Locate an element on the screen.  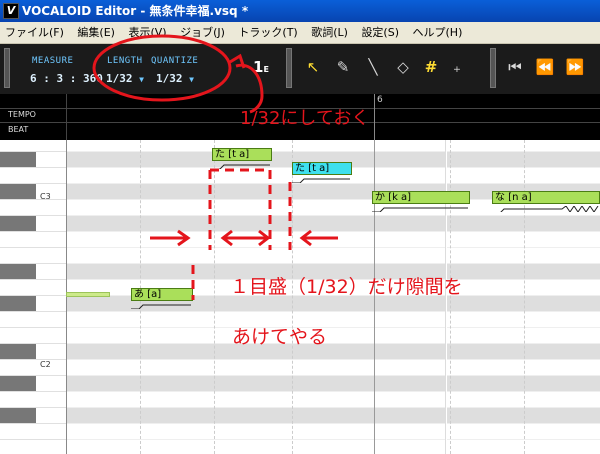
toolbar-annotation-marks is located at coordinates (178, 74).